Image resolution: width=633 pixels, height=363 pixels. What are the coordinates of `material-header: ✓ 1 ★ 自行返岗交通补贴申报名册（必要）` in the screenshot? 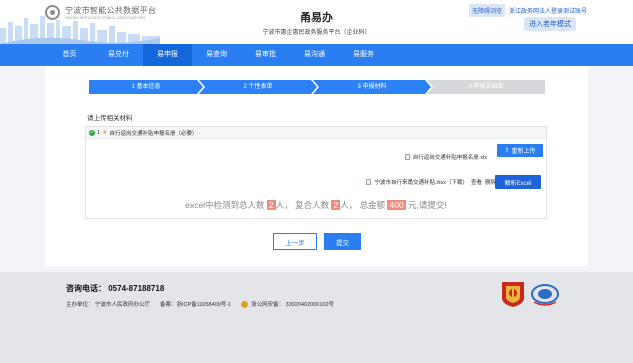 It's located at (316, 133).